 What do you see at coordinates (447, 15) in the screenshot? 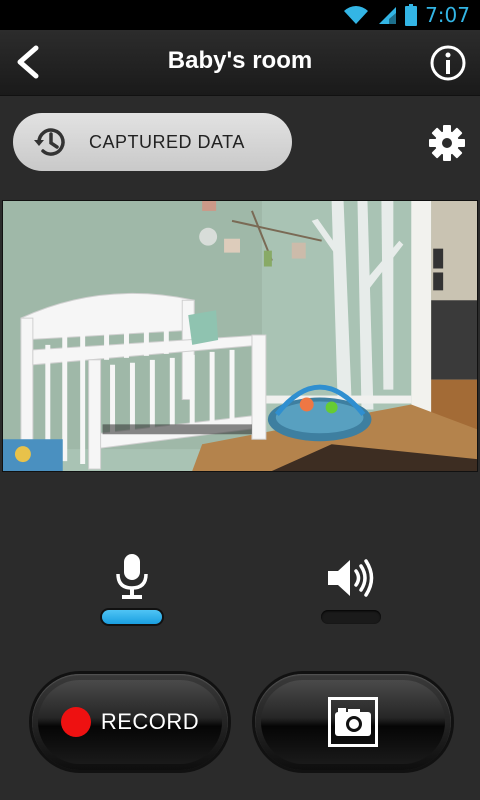
I see `status-time: 7:07` at bounding box center [447, 15].